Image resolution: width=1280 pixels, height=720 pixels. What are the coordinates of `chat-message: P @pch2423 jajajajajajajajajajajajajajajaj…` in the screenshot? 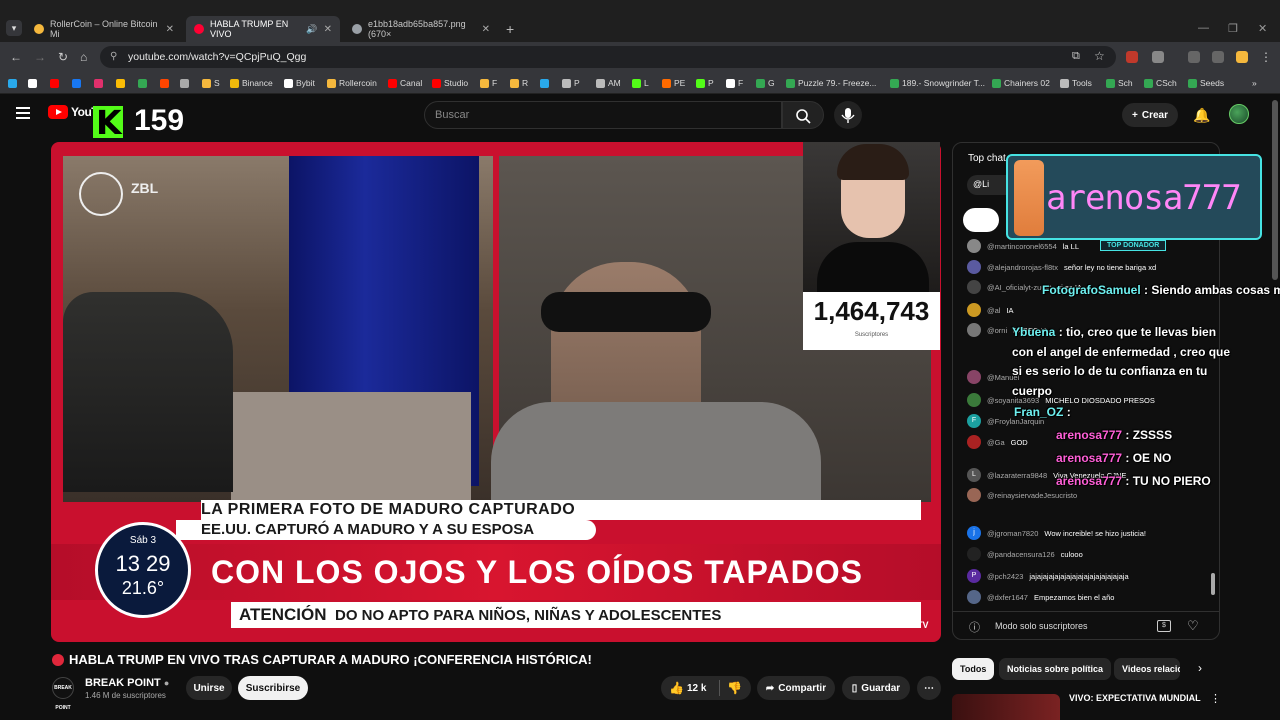 It's located at (1048, 576).